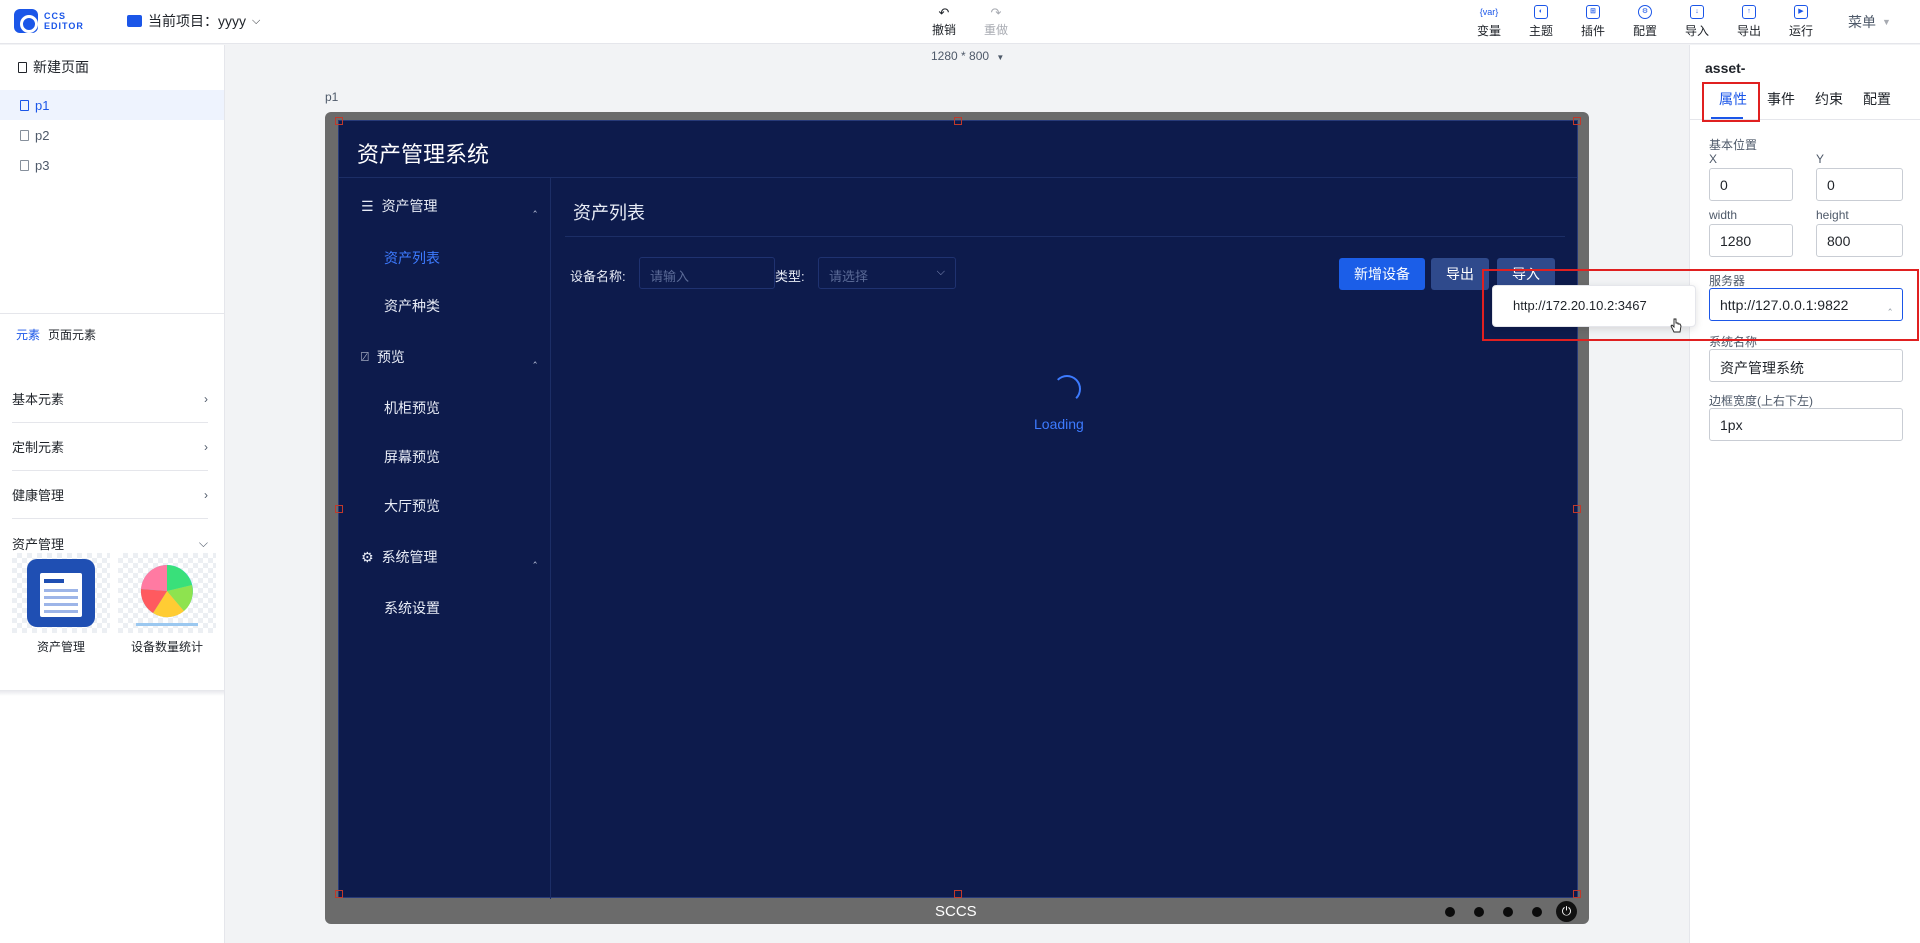  Describe the element at coordinates (1751, 184) in the screenshot. I see `x-input: 0` at that location.